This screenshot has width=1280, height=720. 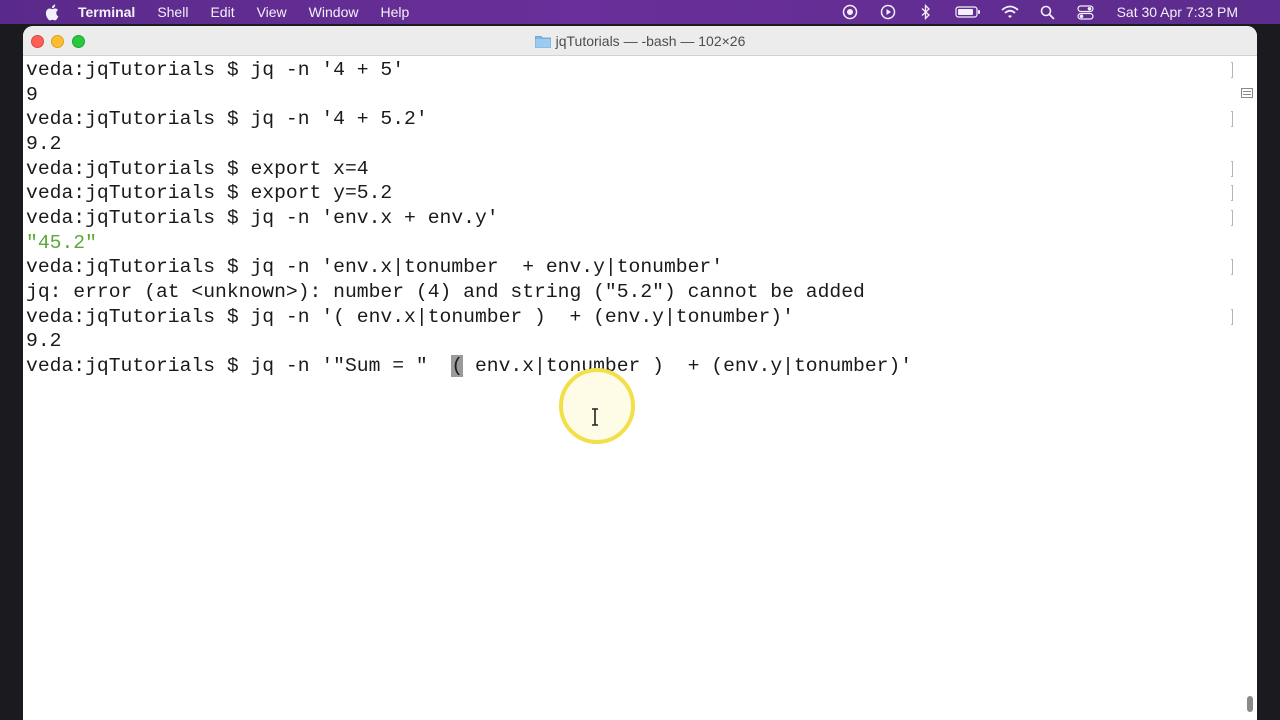 I want to click on window-title: jqTutorials — -bash — 102×26, so click(x=650, y=41).